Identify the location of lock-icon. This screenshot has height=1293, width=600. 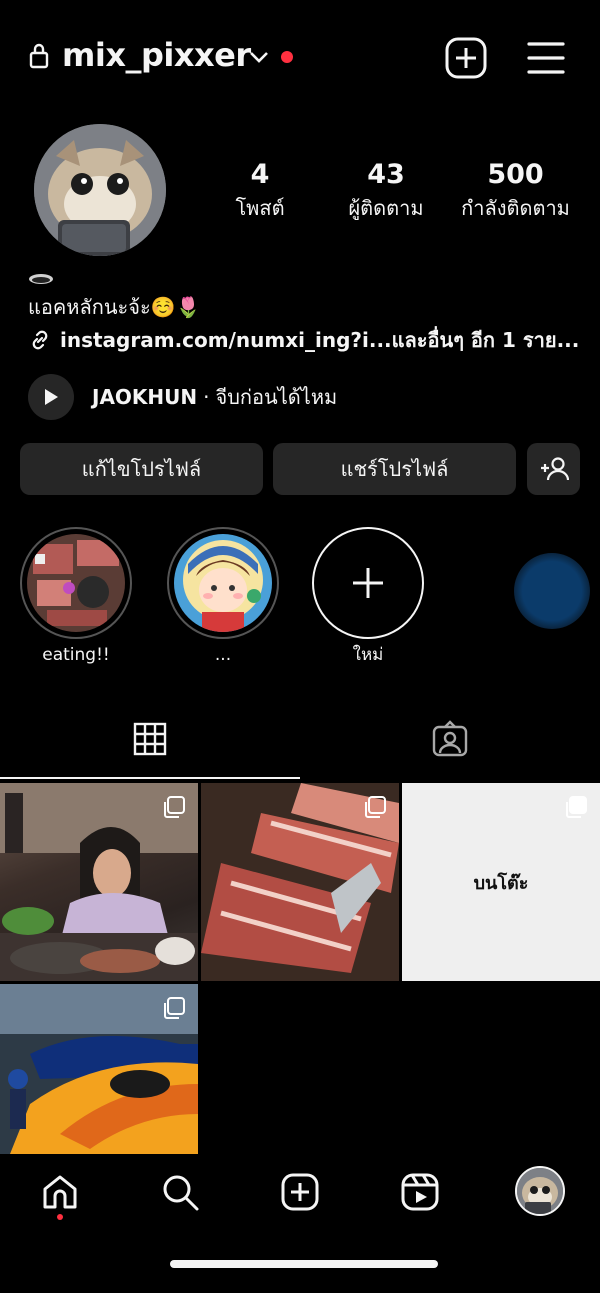
(39, 56).